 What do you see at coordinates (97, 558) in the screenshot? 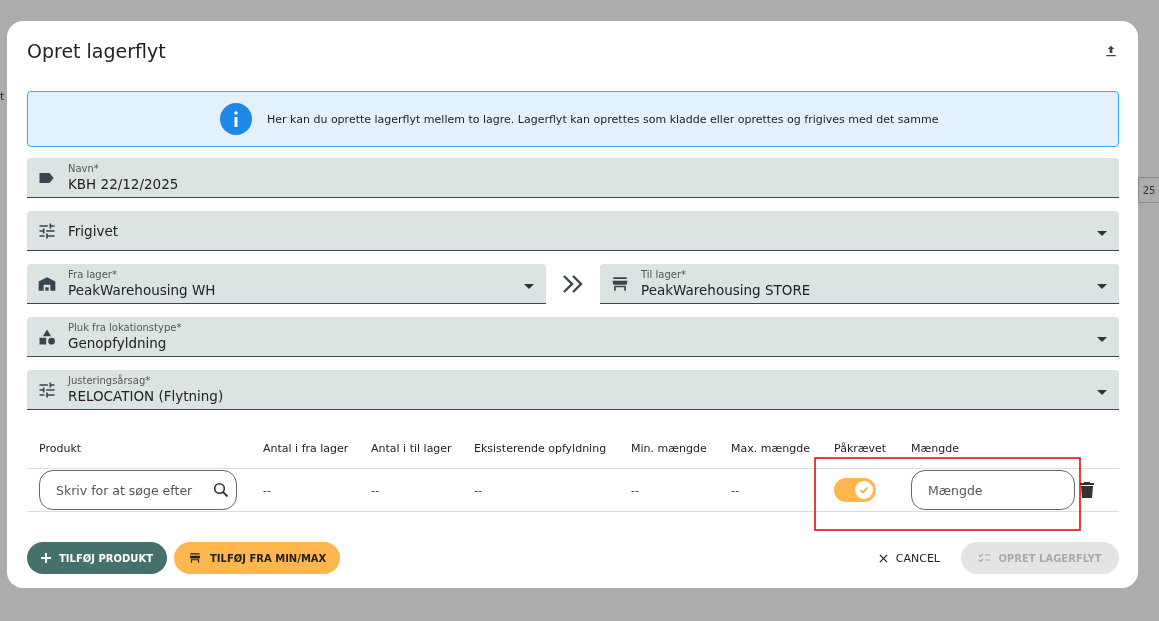
I see `add-product-button: TILFØJ PRODUKT` at bounding box center [97, 558].